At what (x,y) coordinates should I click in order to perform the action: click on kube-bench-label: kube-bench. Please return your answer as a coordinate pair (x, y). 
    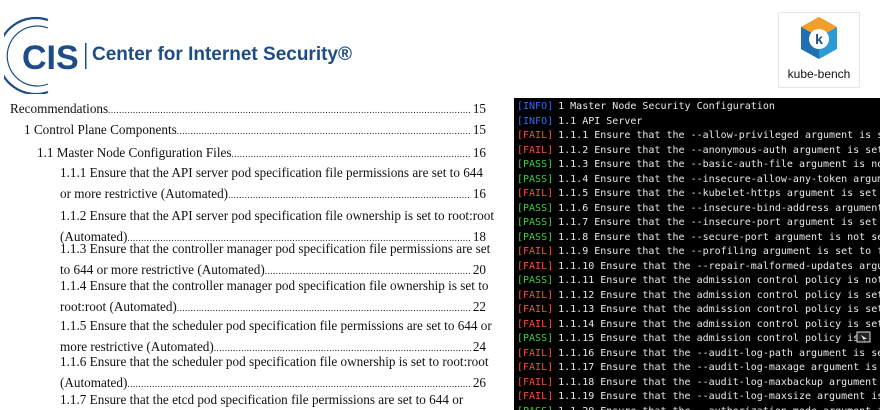
    Looking at the image, I should click on (819, 74).